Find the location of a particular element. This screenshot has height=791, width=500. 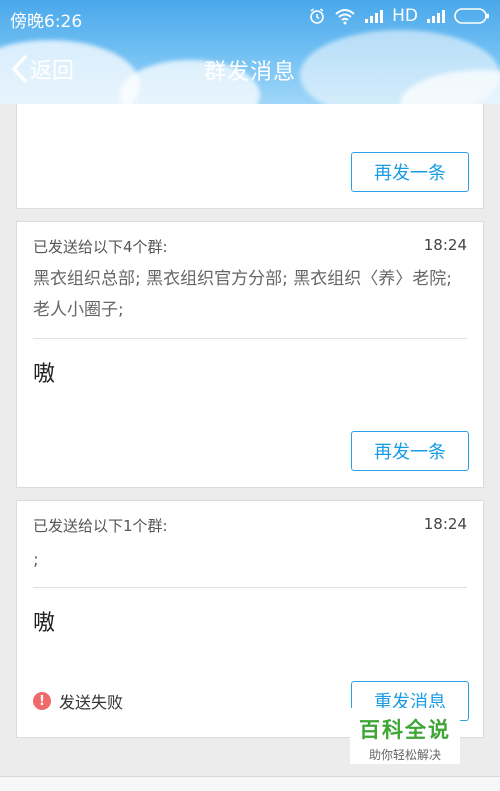

app-header: 傍晚6:26 HD 返回 群发消息 is located at coordinates (250, 52).